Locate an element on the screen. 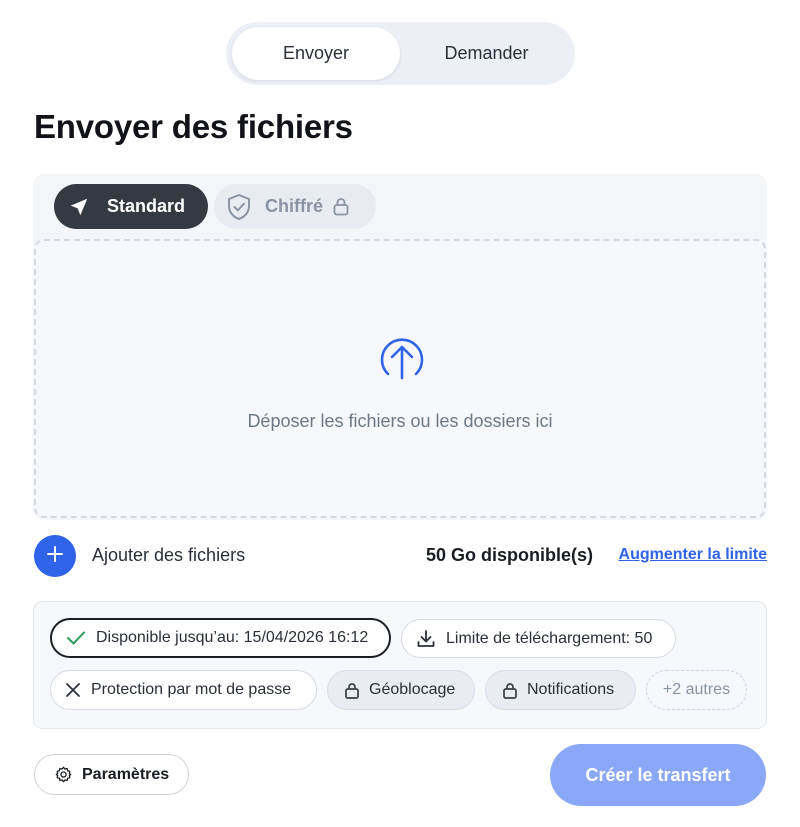 This screenshot has width=800, height=827. add-files-button is located at coordinates (55, 556).